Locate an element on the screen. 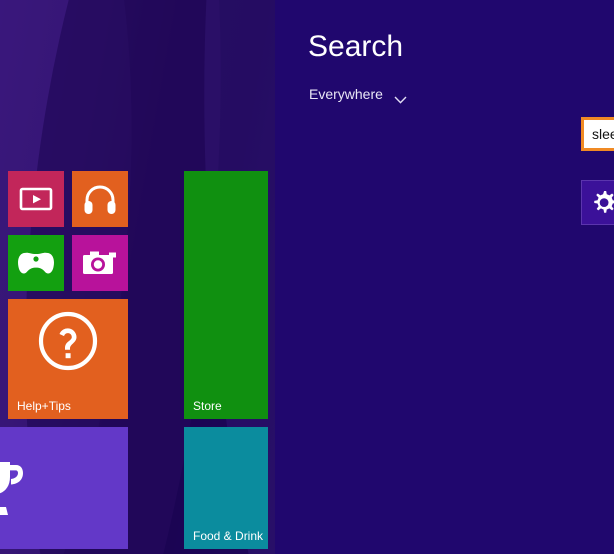 The height and width of the screenshot is (554, 614). xbox-controller-icon is located at coordinates (36, 263).